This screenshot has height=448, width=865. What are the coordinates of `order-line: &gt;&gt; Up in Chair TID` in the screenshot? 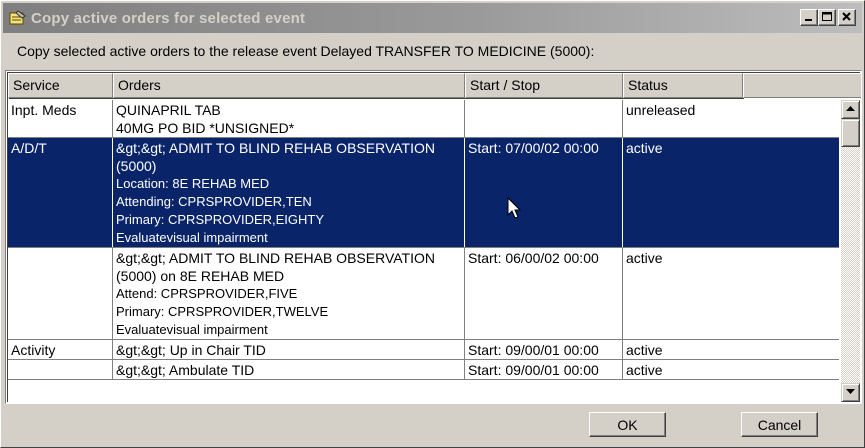 It's located at (191, 350).